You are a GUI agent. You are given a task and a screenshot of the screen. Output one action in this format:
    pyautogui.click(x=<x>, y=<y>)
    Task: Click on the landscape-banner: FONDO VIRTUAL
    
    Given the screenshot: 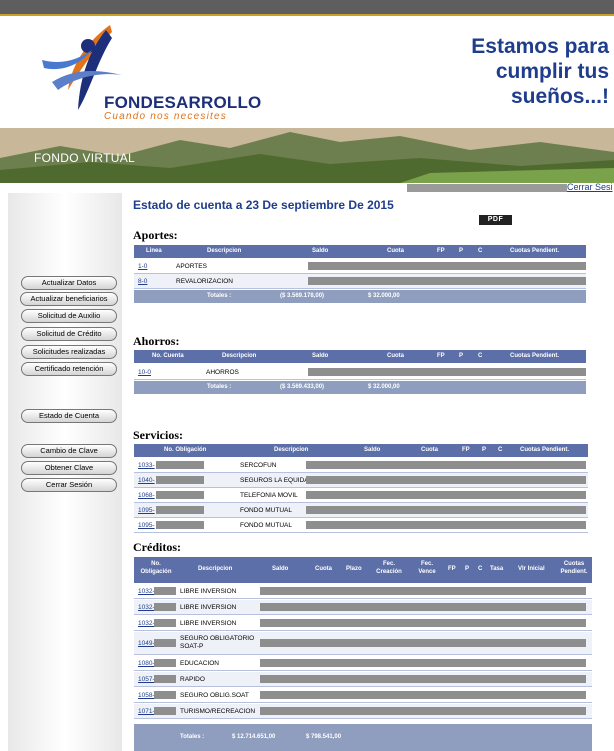 What is the action you would take?
    pyautogui.click(x=307, y=155)
    